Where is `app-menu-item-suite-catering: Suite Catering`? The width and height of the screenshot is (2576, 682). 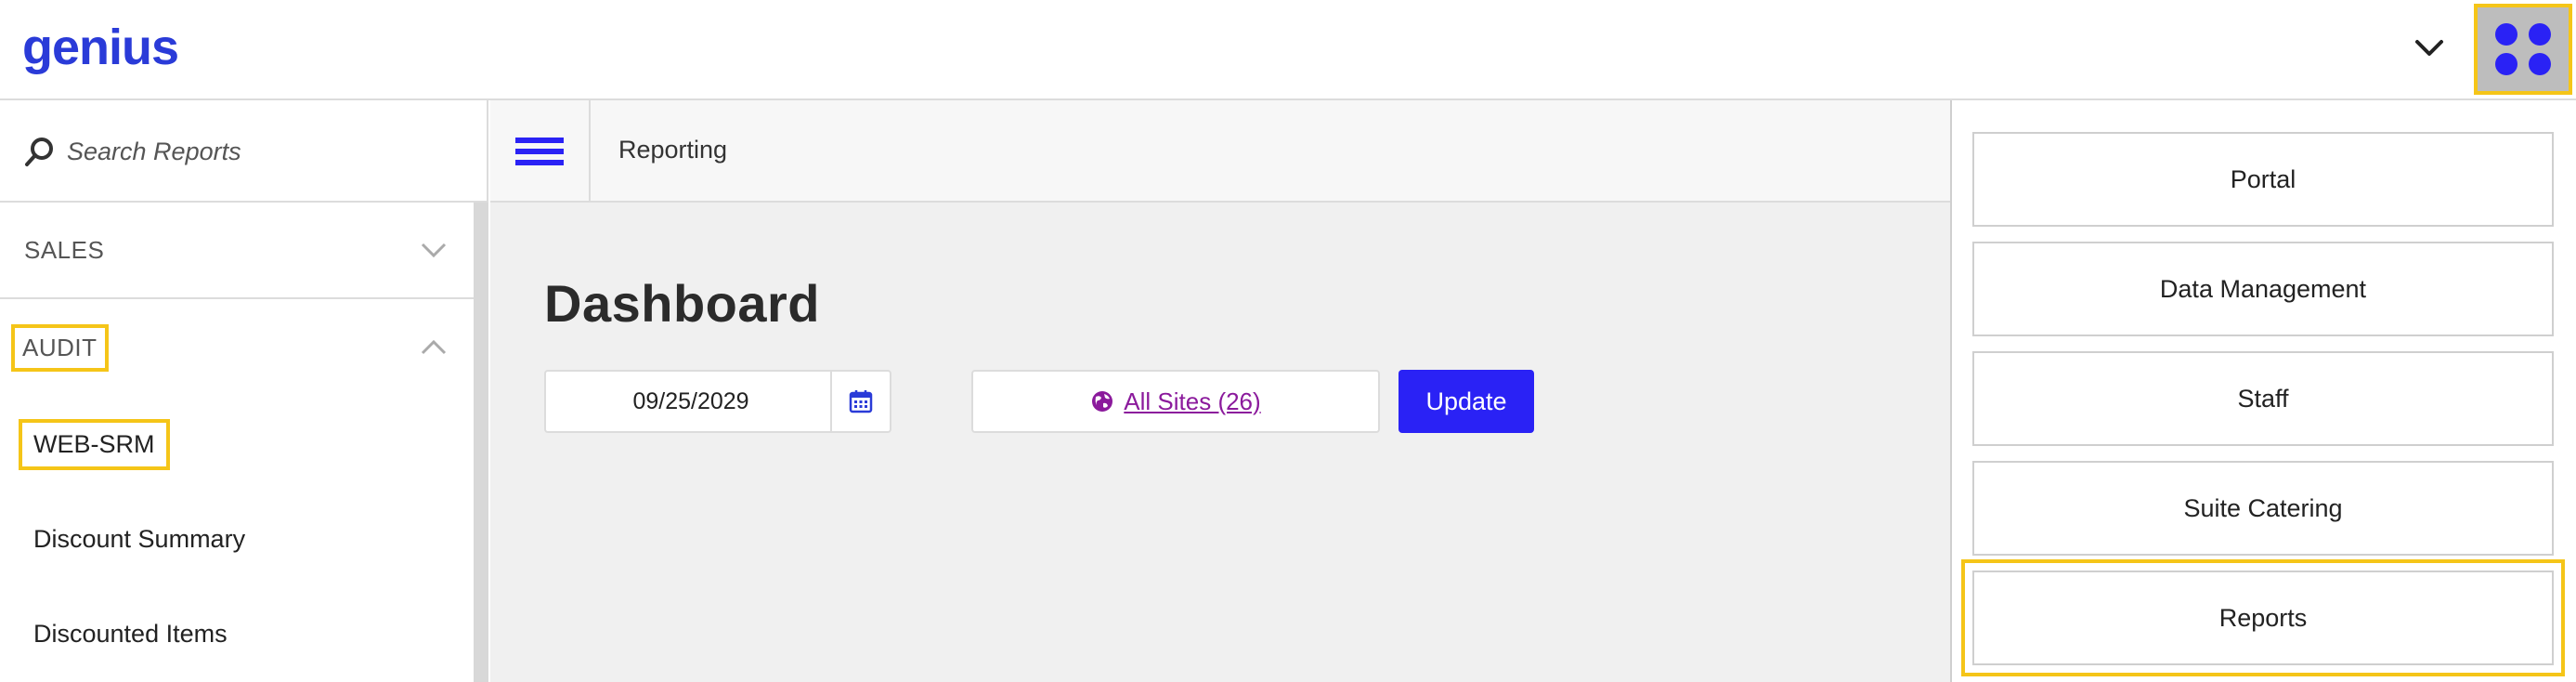
app-menu-item-suite-catering: Suite Catering is located at coordinates (2263, 508).